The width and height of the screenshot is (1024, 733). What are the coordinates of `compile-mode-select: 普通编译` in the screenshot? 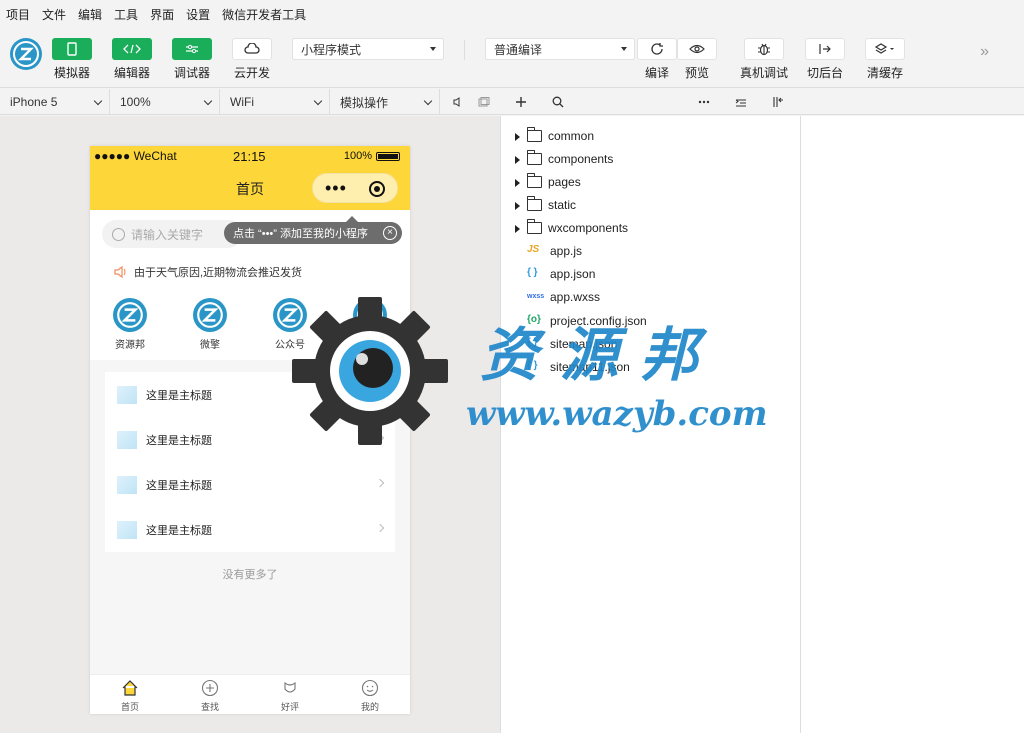 It's located at (560, 49).